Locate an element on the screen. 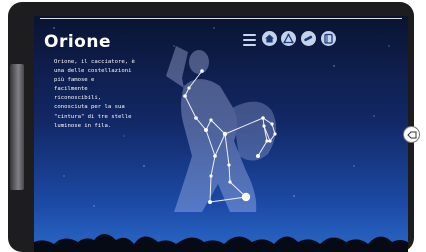  home-icon is located at coordinates (269, 38).